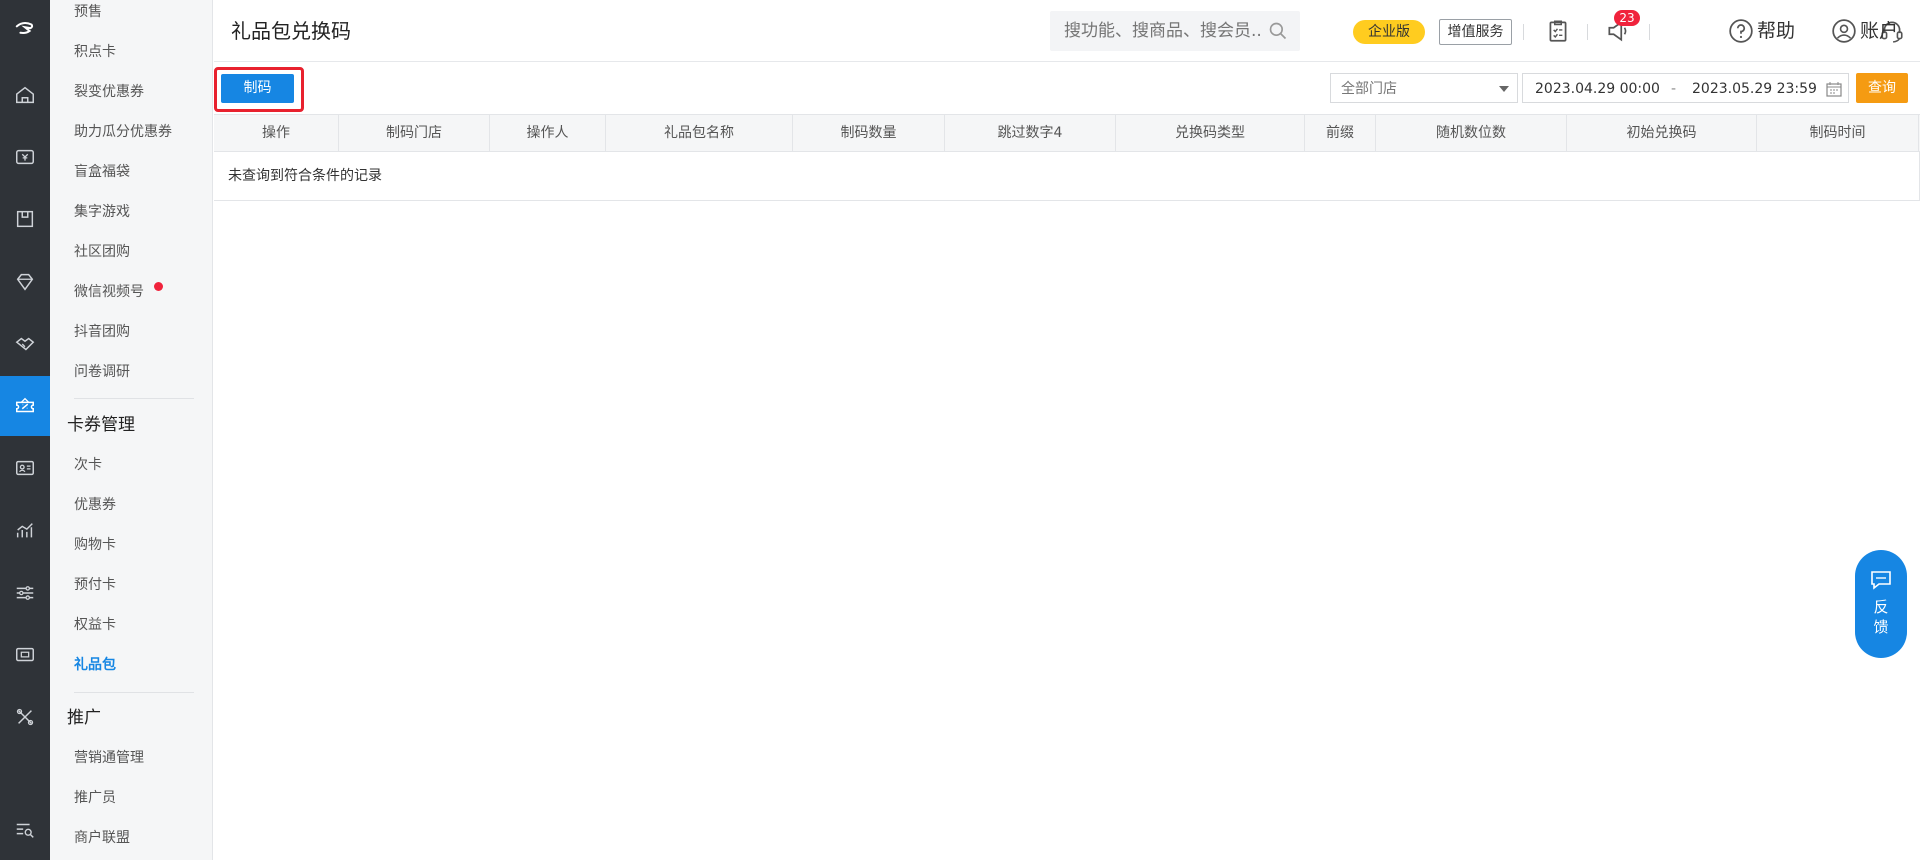  Describe the element at coordinates (1844, 31) in the screenshot. I see `account-avatar-icon` at that location.